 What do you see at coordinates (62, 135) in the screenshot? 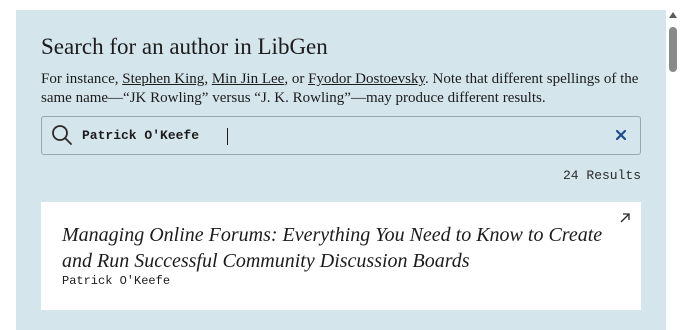
I see `search-icon` at bounding box center [62, 135].